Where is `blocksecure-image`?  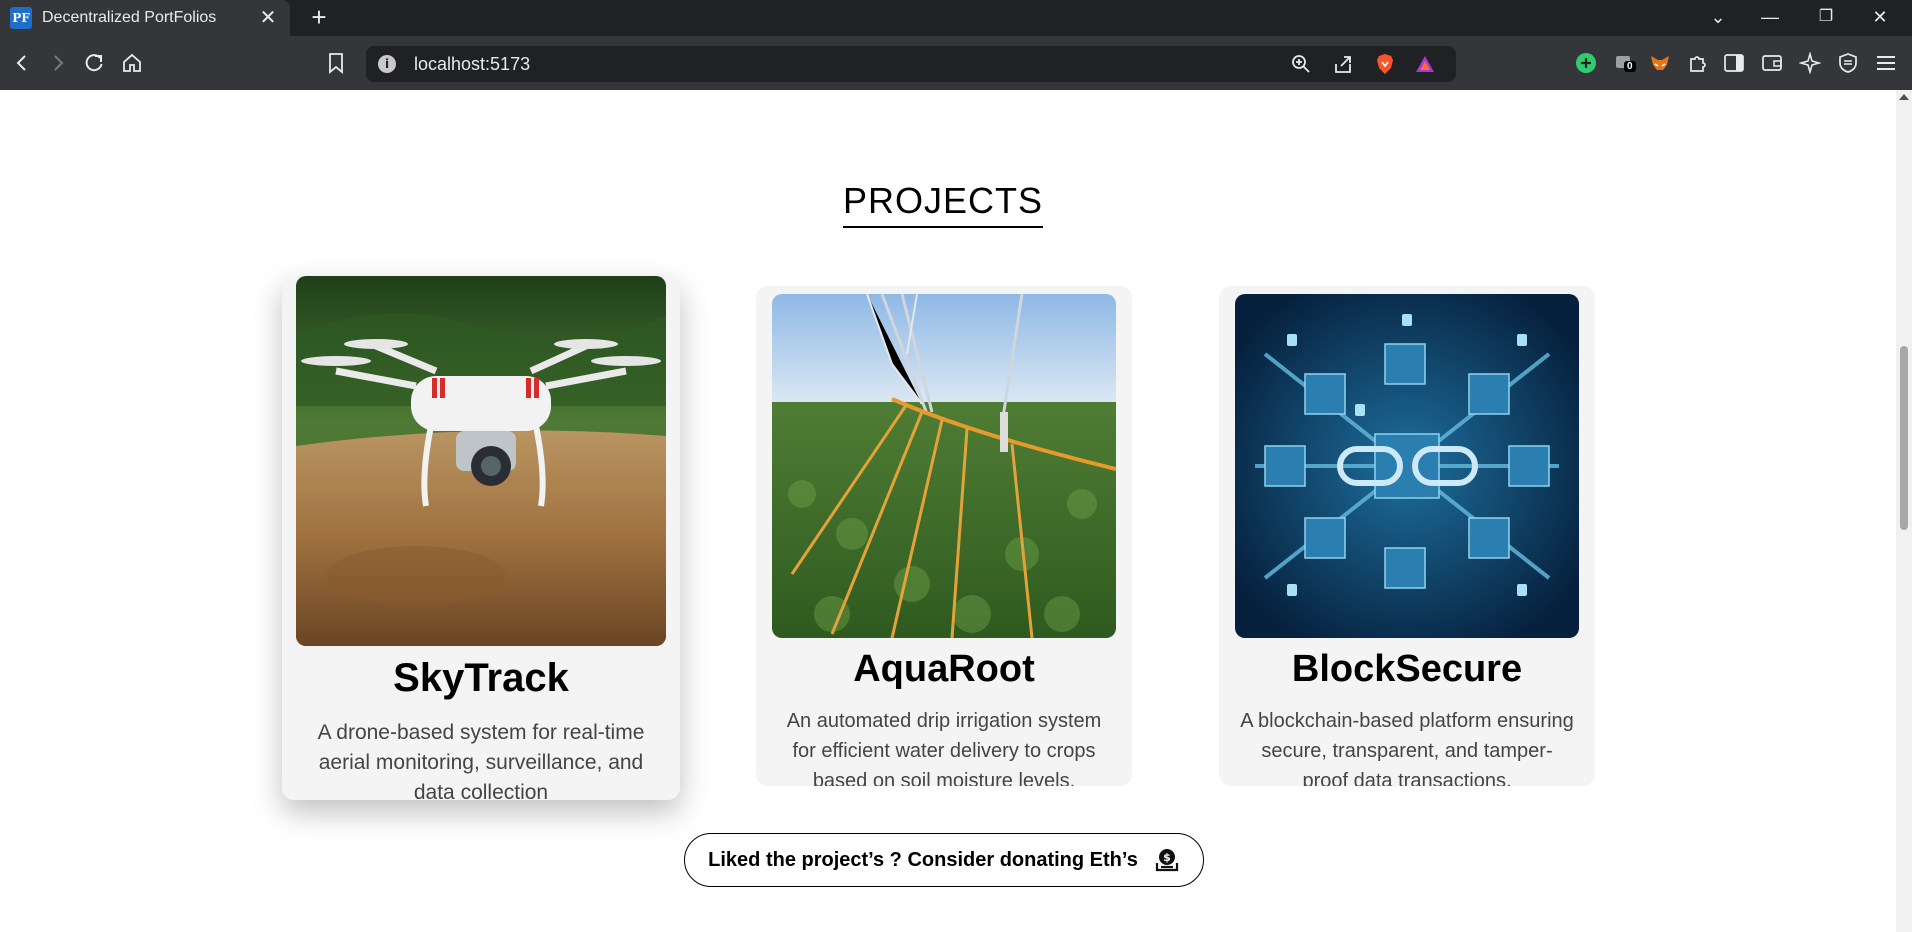
blocksecure-image is located at coordinates (1407, 466).